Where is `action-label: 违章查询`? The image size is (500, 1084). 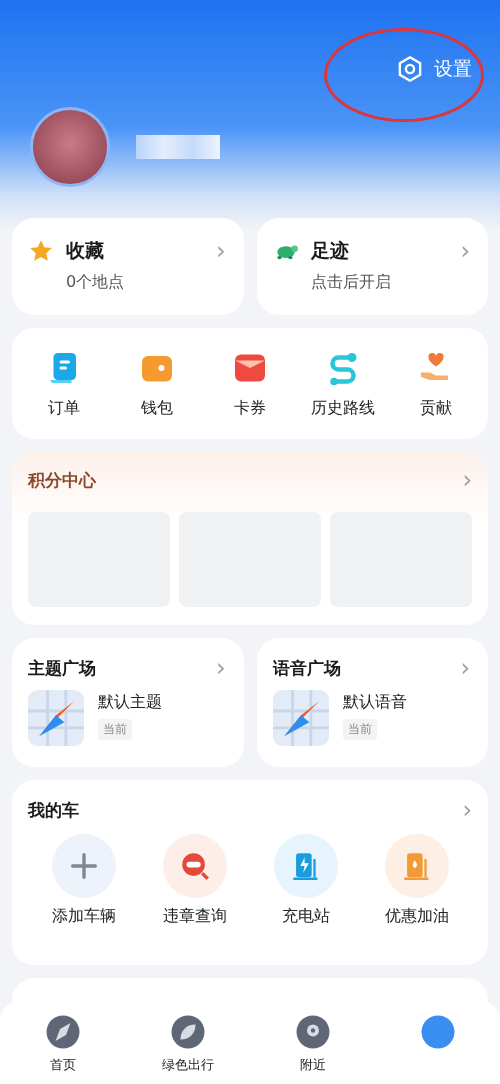 action-label: 违章查询 is located at coordinates (194, 916).